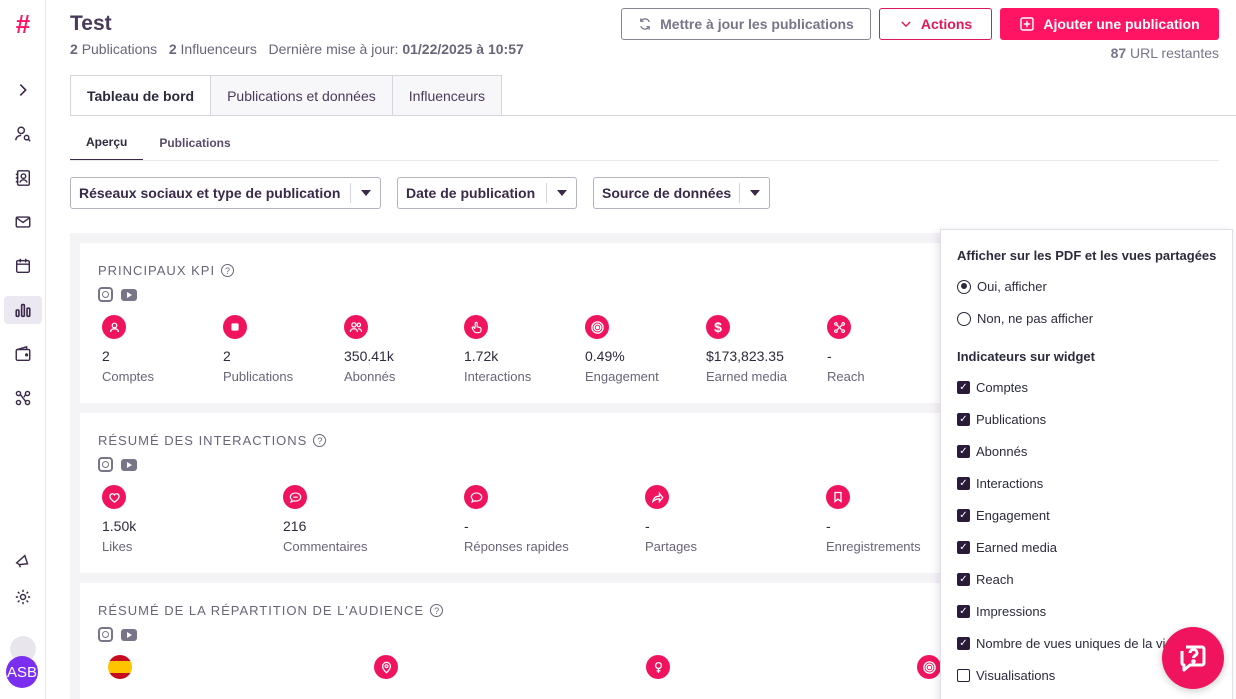  I want to click on metric-value: 0.49%, so click(605, 356).